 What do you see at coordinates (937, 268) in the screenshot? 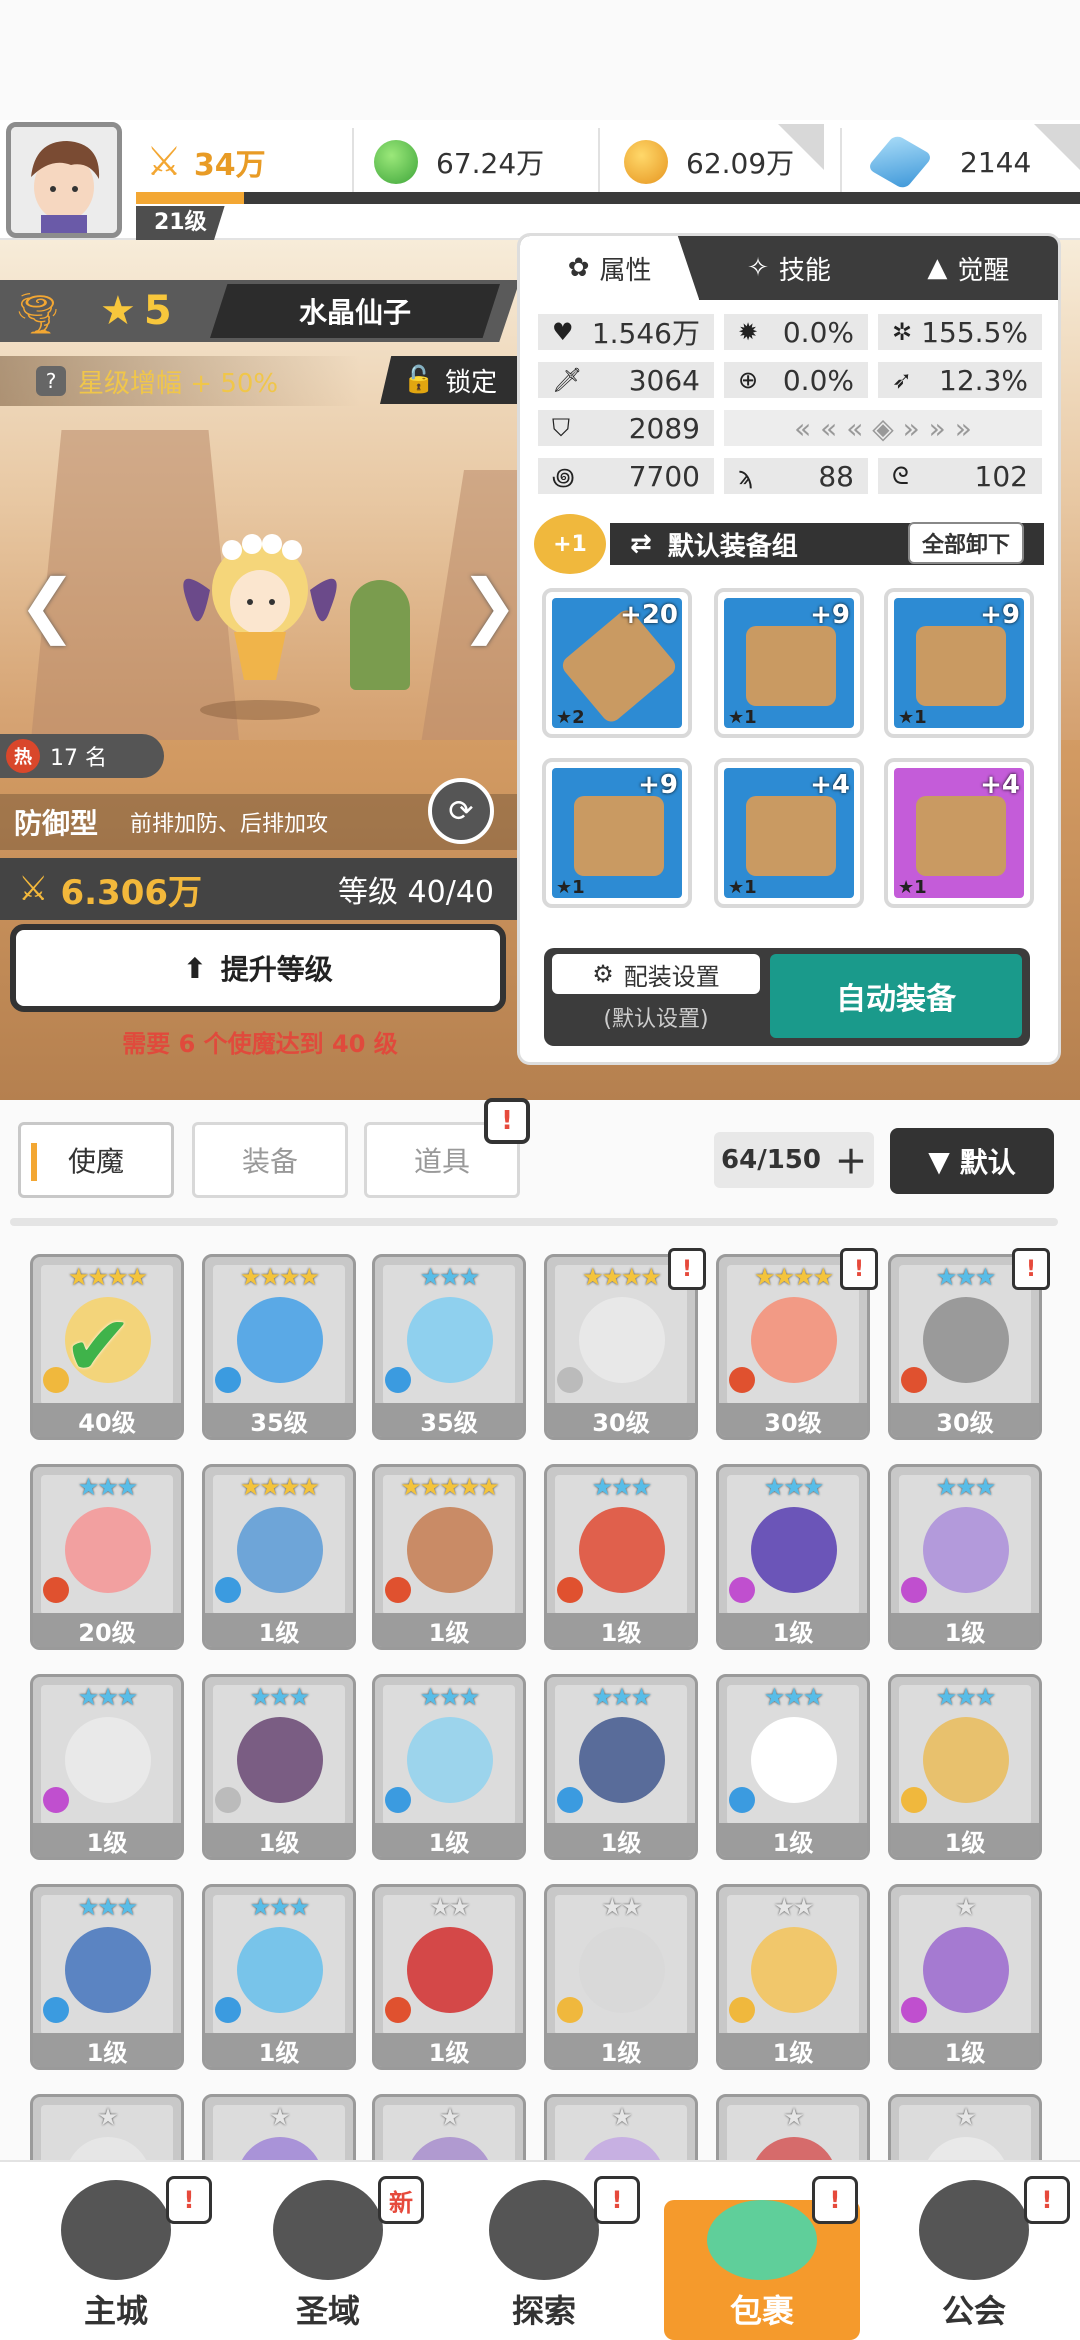
I see `awaken-icon: ▲` at bounding box center [937, 268].